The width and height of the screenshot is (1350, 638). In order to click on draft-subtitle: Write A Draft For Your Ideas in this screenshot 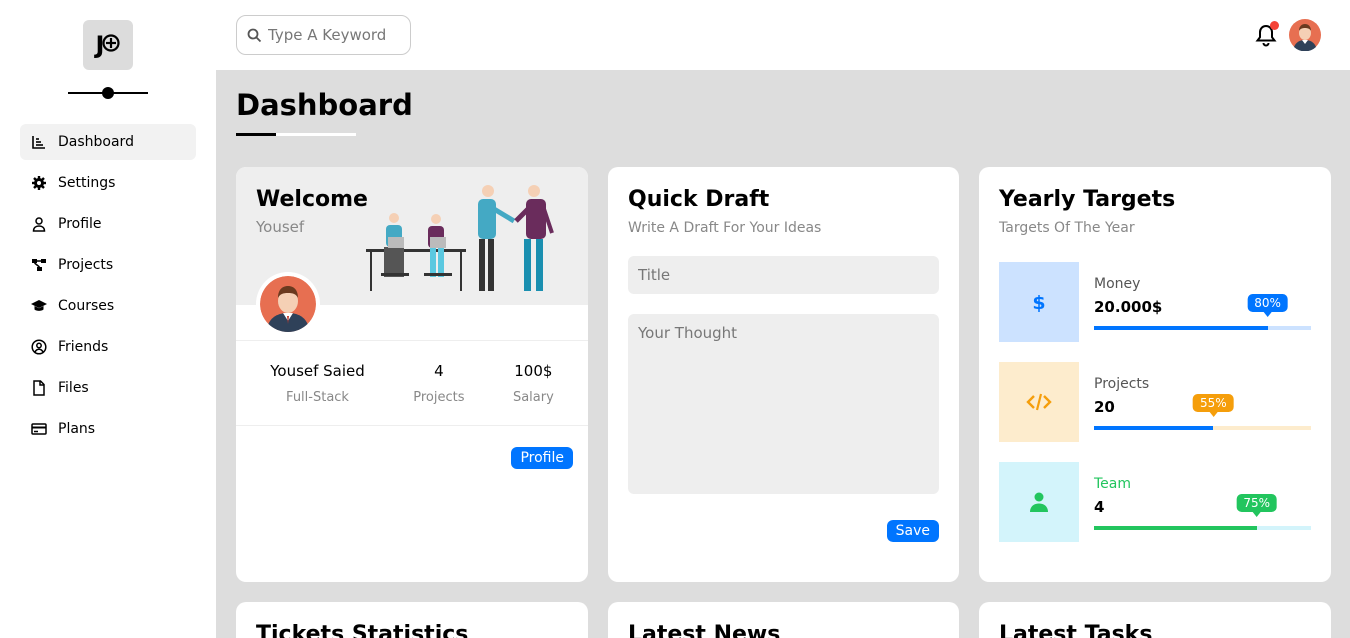, I will do `click(725, 228)`.